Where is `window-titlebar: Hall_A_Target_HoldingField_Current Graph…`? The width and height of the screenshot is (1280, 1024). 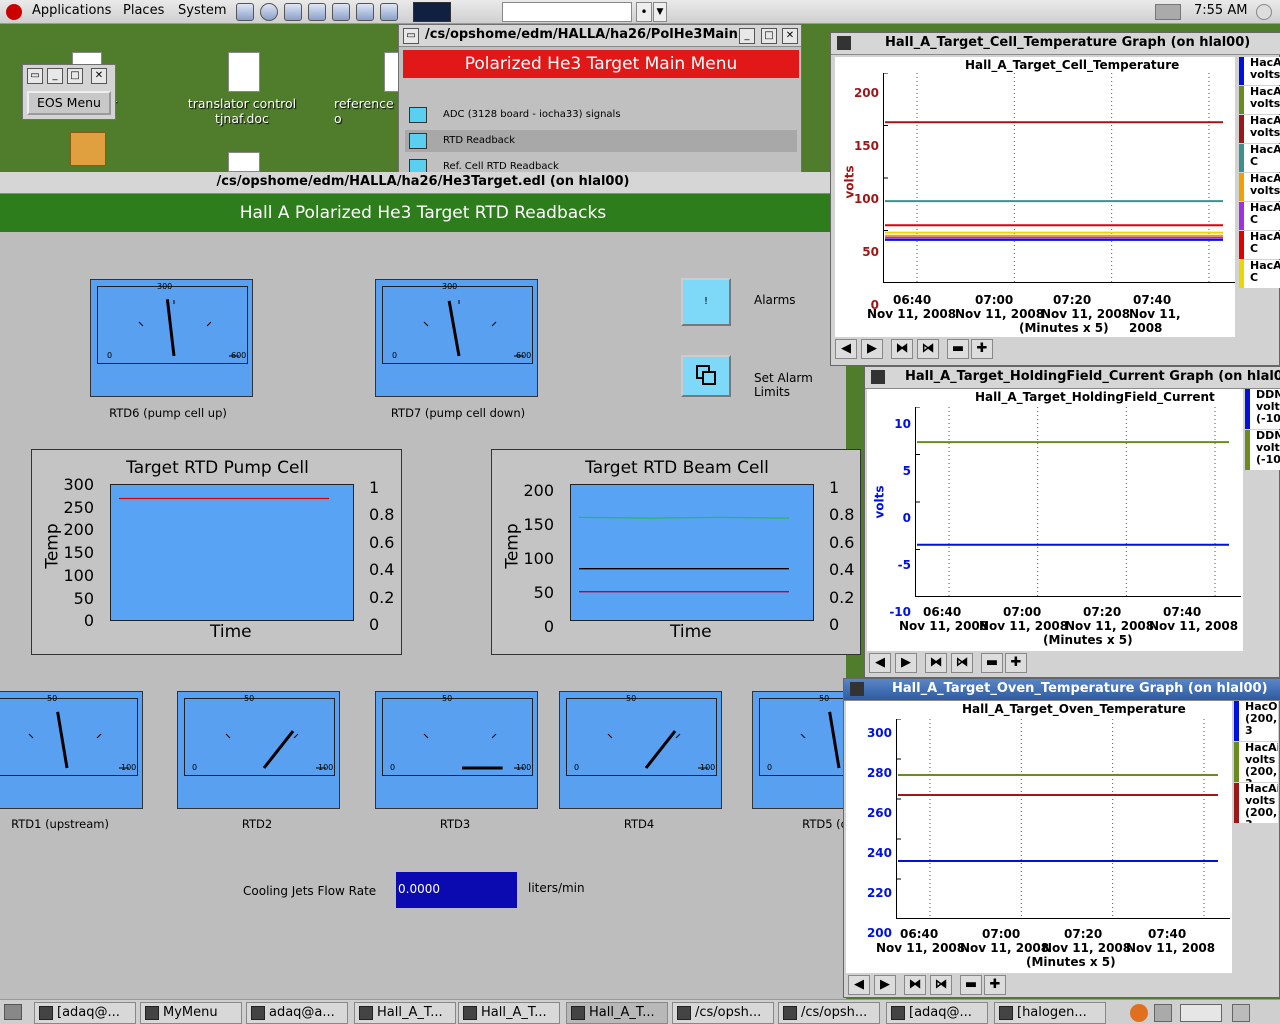 window-titlebar: Hall_A_Target_HoldingField_Current Graph… is located at coordinates (1072, 378).